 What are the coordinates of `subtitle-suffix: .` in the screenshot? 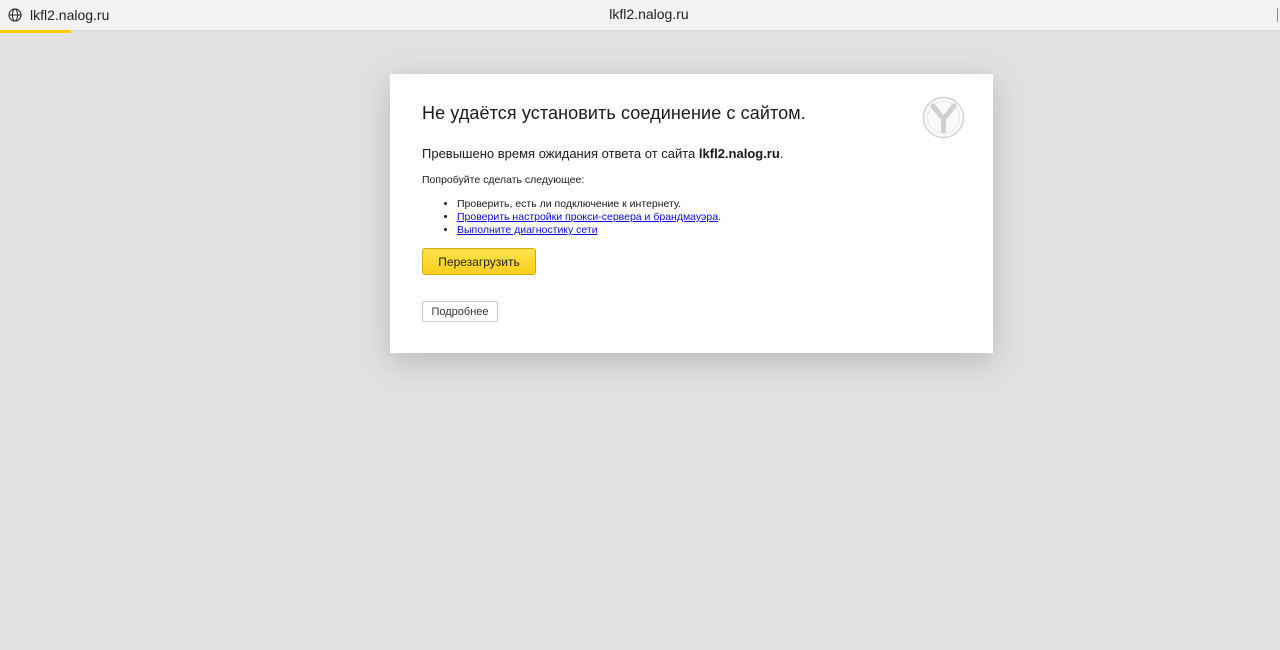 It's located at (781, 153).